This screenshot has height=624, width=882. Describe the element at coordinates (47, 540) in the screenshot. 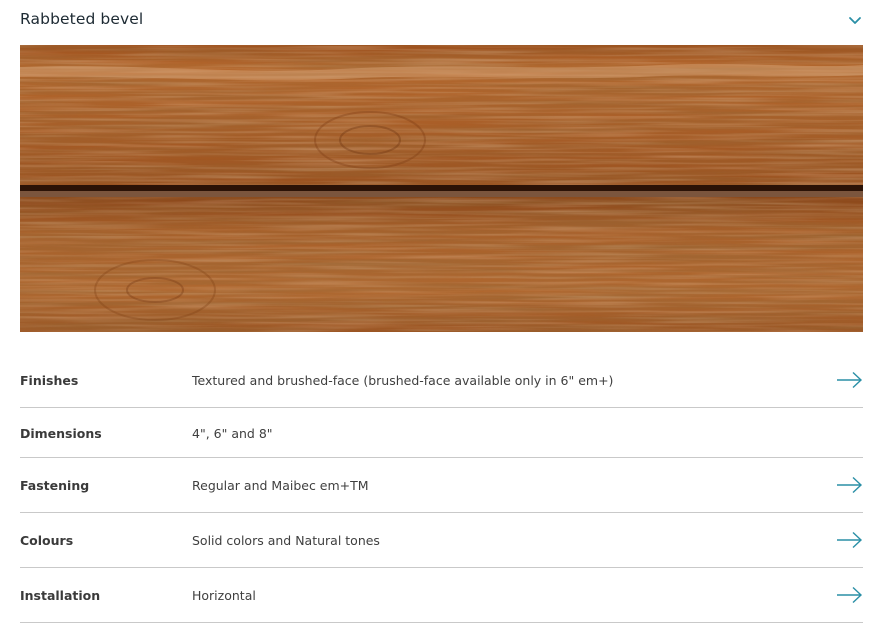

I see `spec-label: Colours` at that location.